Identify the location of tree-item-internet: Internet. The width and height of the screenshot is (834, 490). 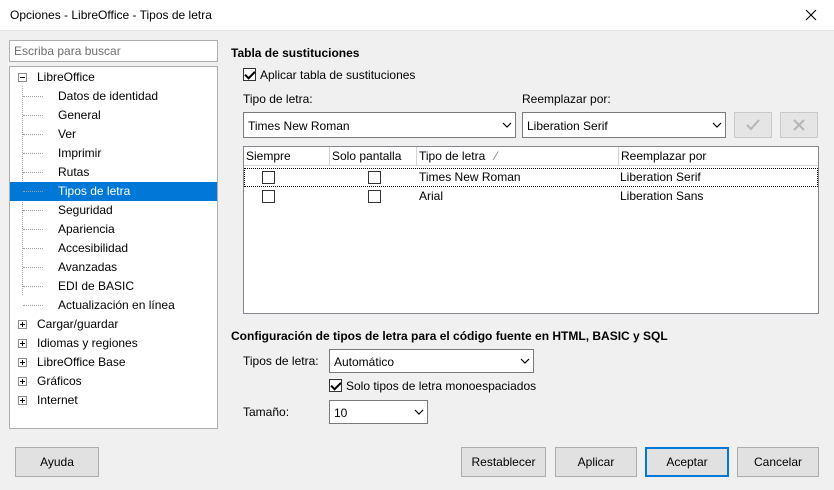
(113, 400).